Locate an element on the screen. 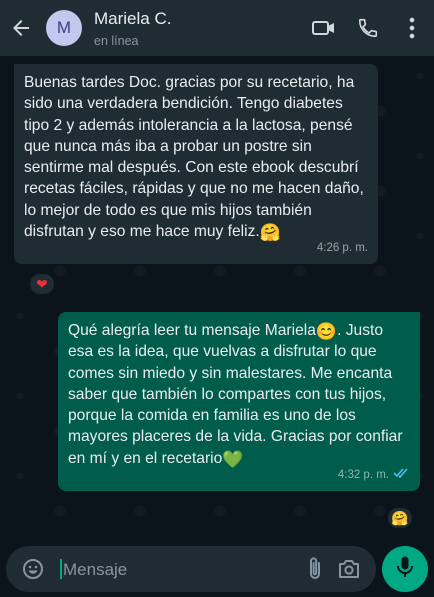 The width and height of the screenshot is (434, 597). message-meta: 4:26 p. m. is located at coordinates (342, 248).